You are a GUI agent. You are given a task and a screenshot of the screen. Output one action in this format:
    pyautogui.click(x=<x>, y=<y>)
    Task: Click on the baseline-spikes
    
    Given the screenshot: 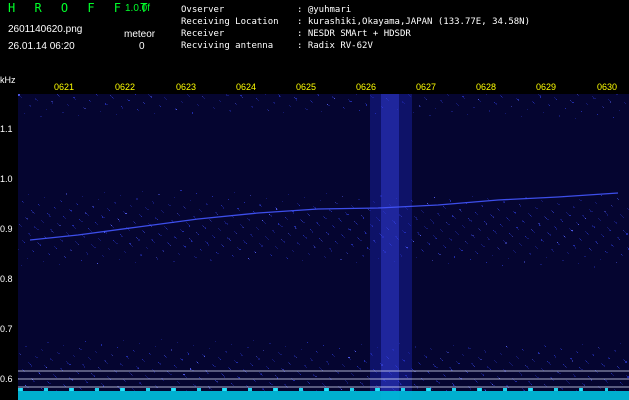 What is the action you would take?
    pyautogui.click(x=313, y=389)
    